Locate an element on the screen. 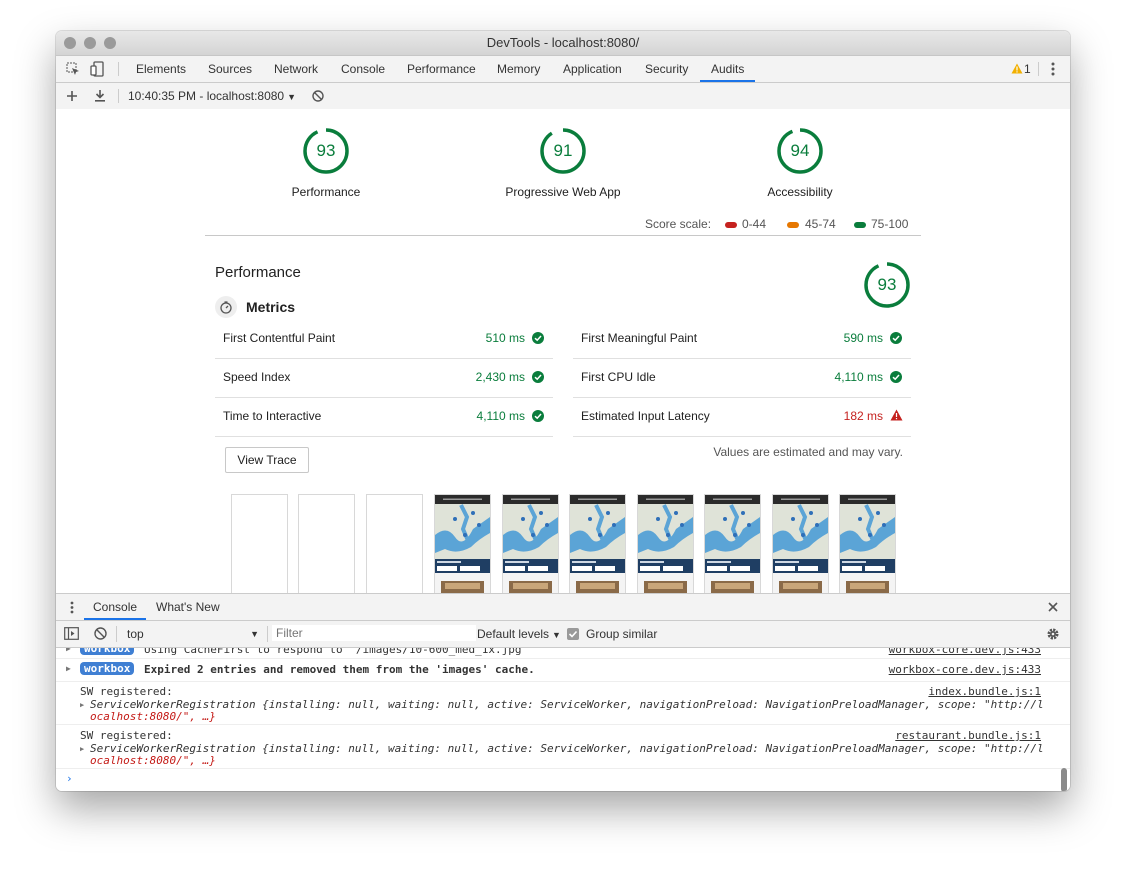 The image size is (1126, 871). score-value: 93 is located at coordinates (326, 150).